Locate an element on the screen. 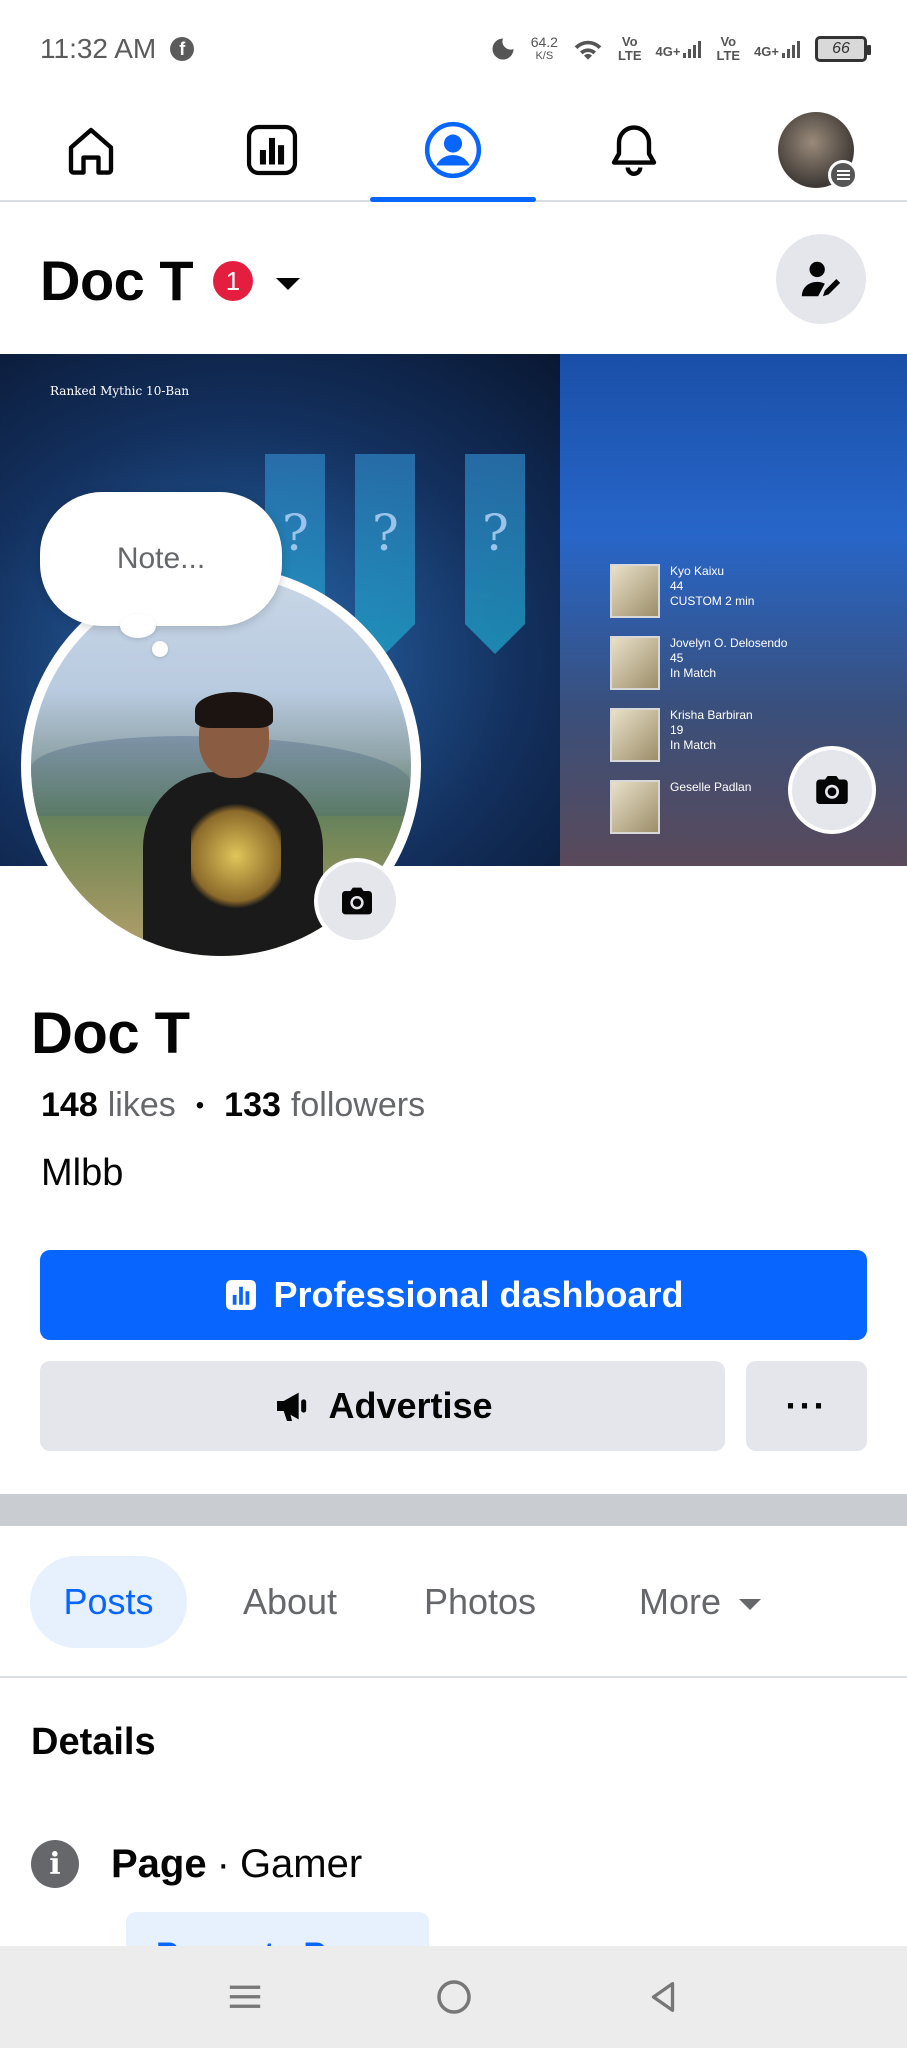 This screenshot has width=907, height=2048. edit-cover-photo-button is located at coordinates (832, 790).